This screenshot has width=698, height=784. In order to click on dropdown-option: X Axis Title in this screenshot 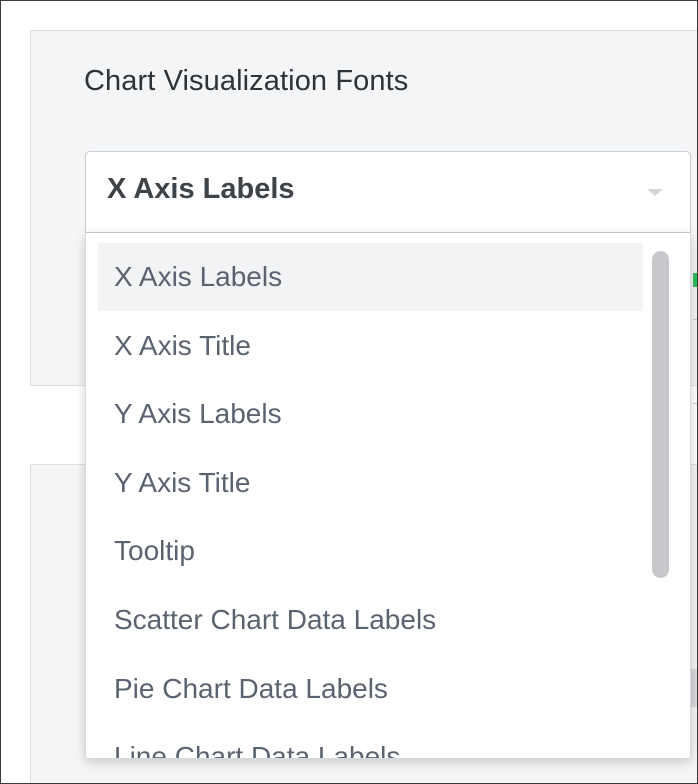, I will do `click(370, 346)`.